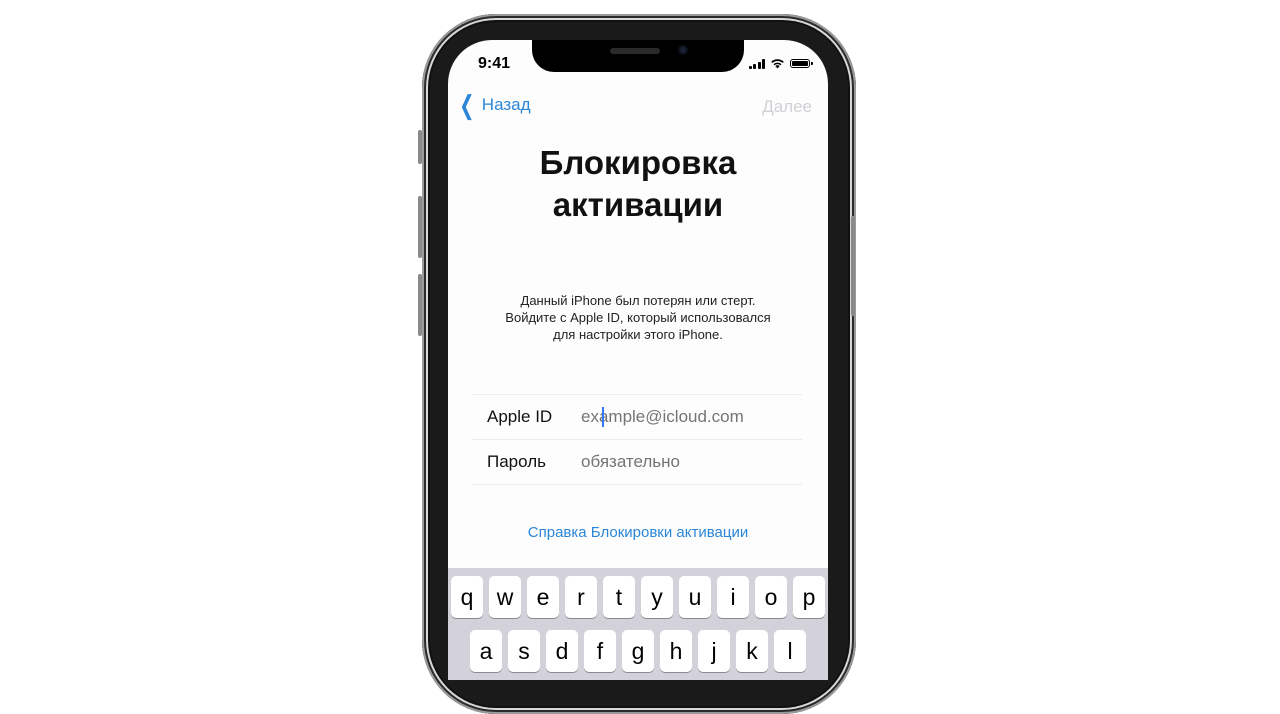 The image size is (1280, 714). I want to click on description-line-3: для настройки этого iPhone., so click(638, 334).